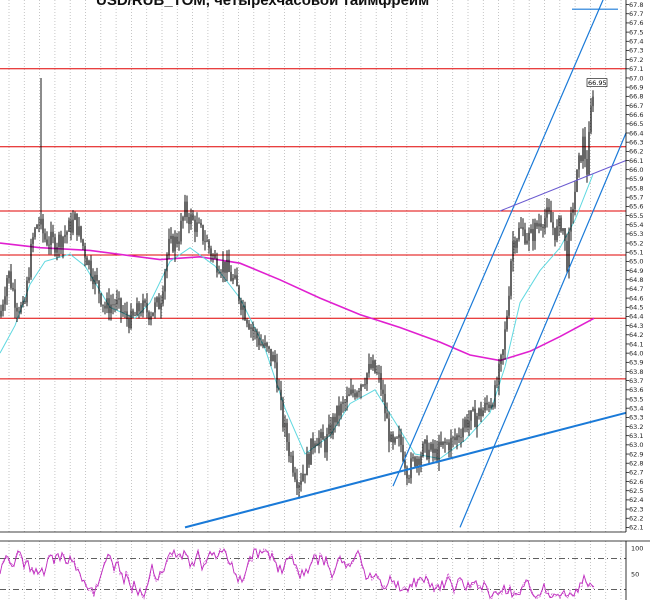 The image size is (650, 604). Describe the element at coordinates (636, 491) in the screenshot. I see `tick-label: 62.5` at that location.